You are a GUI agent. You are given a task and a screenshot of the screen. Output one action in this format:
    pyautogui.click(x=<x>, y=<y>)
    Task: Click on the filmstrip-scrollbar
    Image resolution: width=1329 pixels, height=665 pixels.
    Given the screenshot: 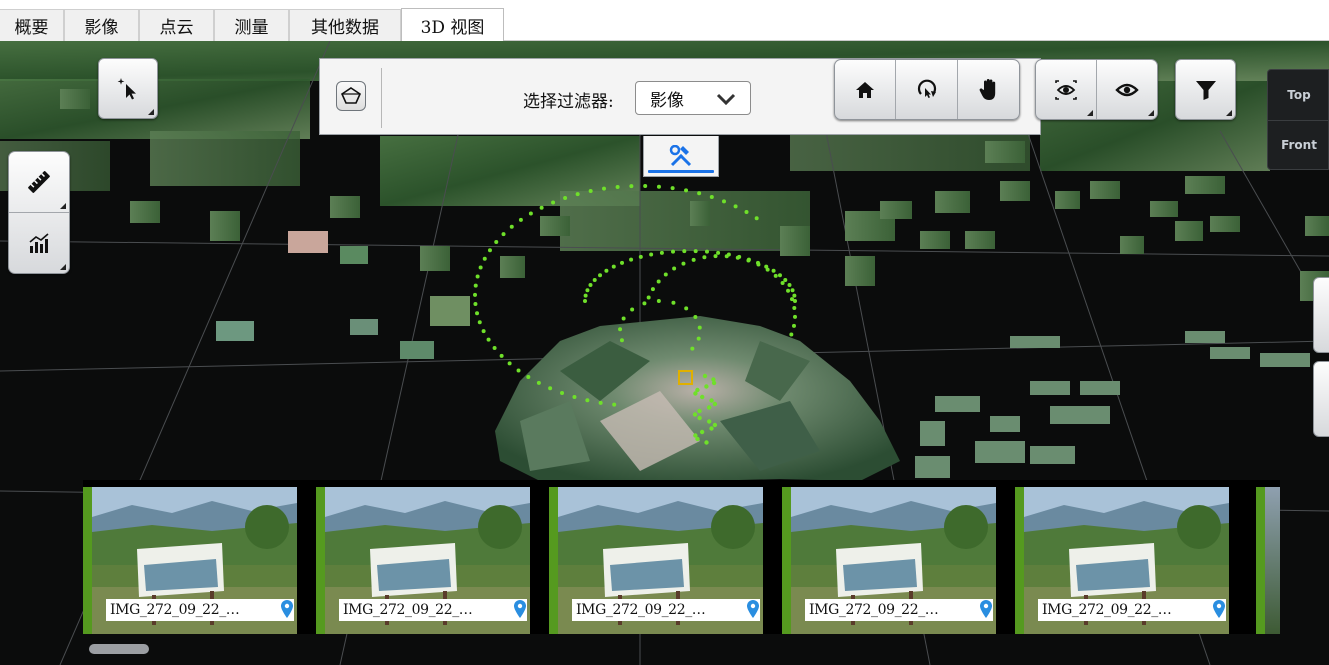 What is the action you would take?
    pyautogui.click(x=119, y=649)
    